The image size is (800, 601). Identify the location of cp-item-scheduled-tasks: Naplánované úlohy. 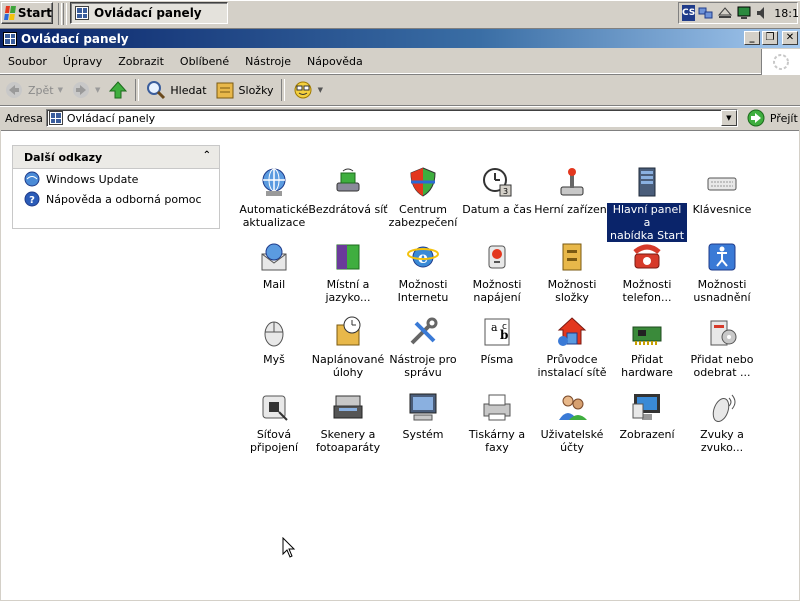
(348, 347).